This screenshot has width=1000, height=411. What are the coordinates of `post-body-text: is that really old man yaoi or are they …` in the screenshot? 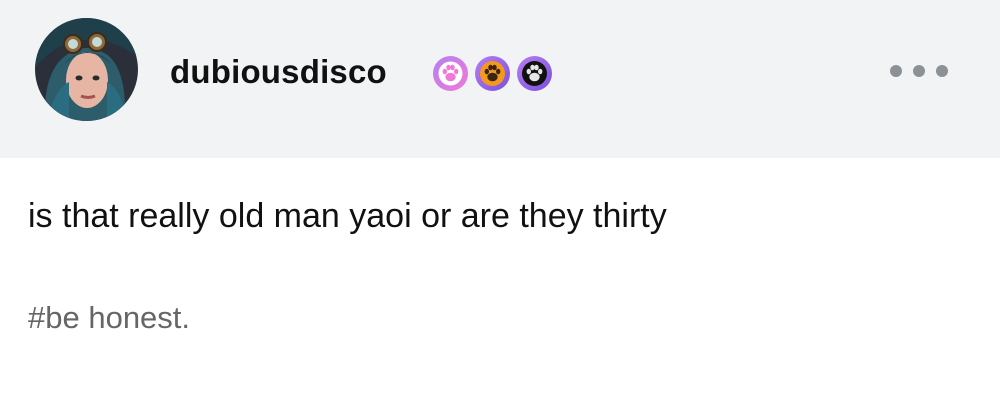 It's located at (347, 216).